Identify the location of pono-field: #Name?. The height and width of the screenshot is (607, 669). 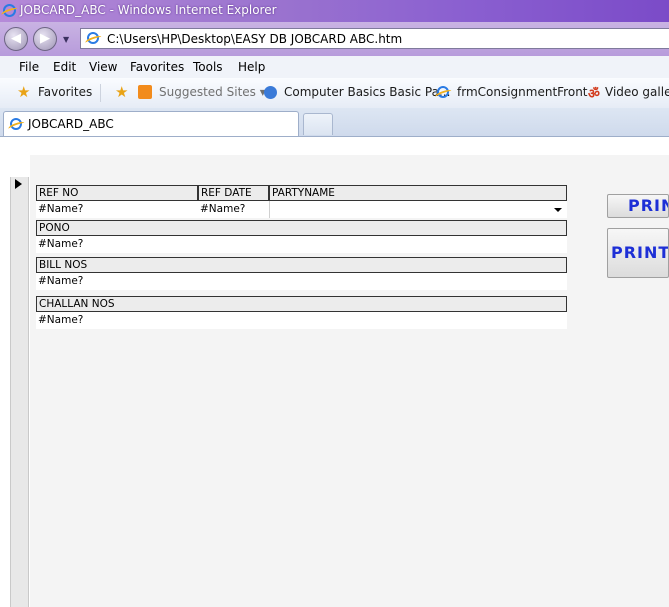
(301, 244).